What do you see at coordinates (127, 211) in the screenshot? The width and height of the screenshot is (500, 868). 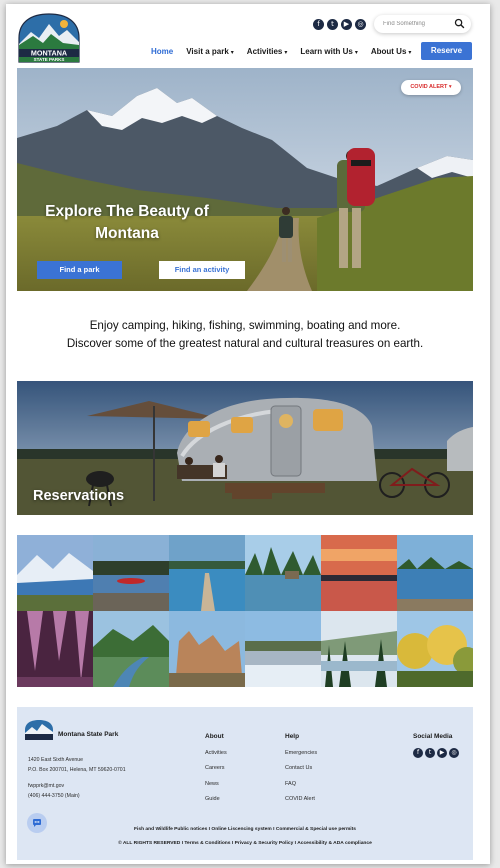 I see `hero-title-line-1: Explore The Beauty of` at bounding box center [127, 211].